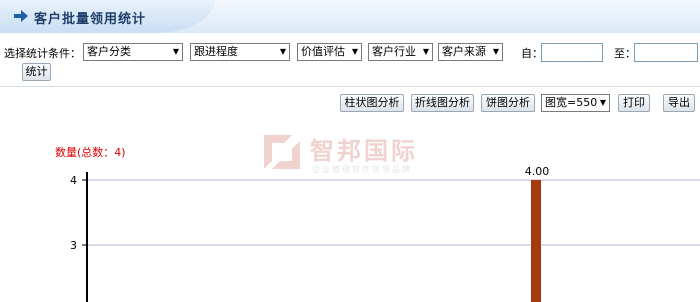  Describe the element at coordinates (532, 53) in the screenshot. I see `from-label: 自：` at that location.